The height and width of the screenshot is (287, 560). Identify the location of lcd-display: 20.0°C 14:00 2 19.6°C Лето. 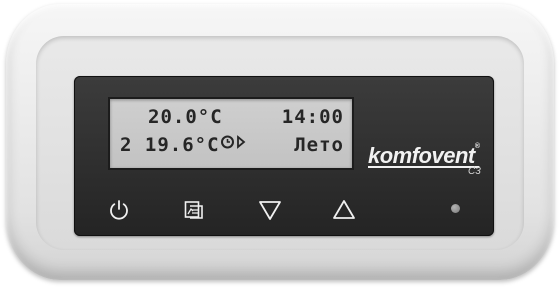
(231, 133).